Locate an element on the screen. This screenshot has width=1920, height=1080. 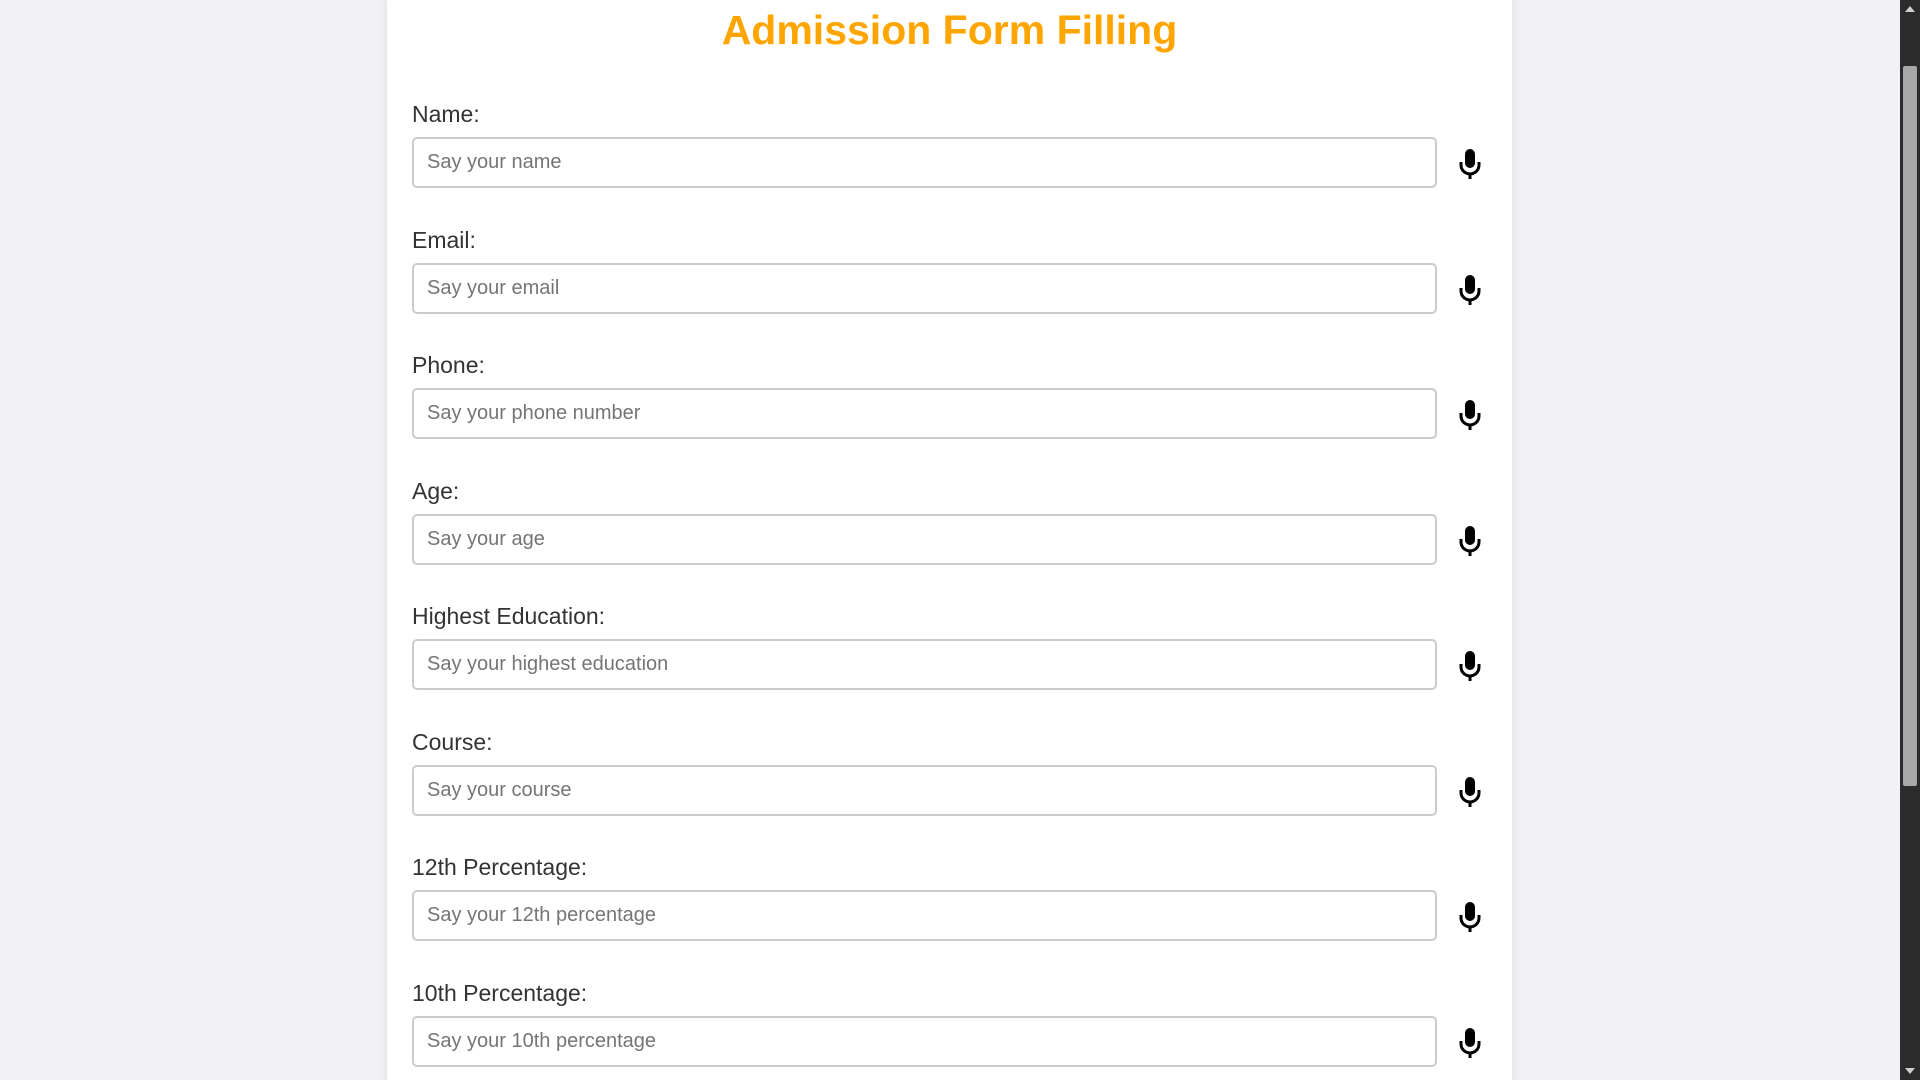
12th-percentage-input is located at coordinates (924, 915).